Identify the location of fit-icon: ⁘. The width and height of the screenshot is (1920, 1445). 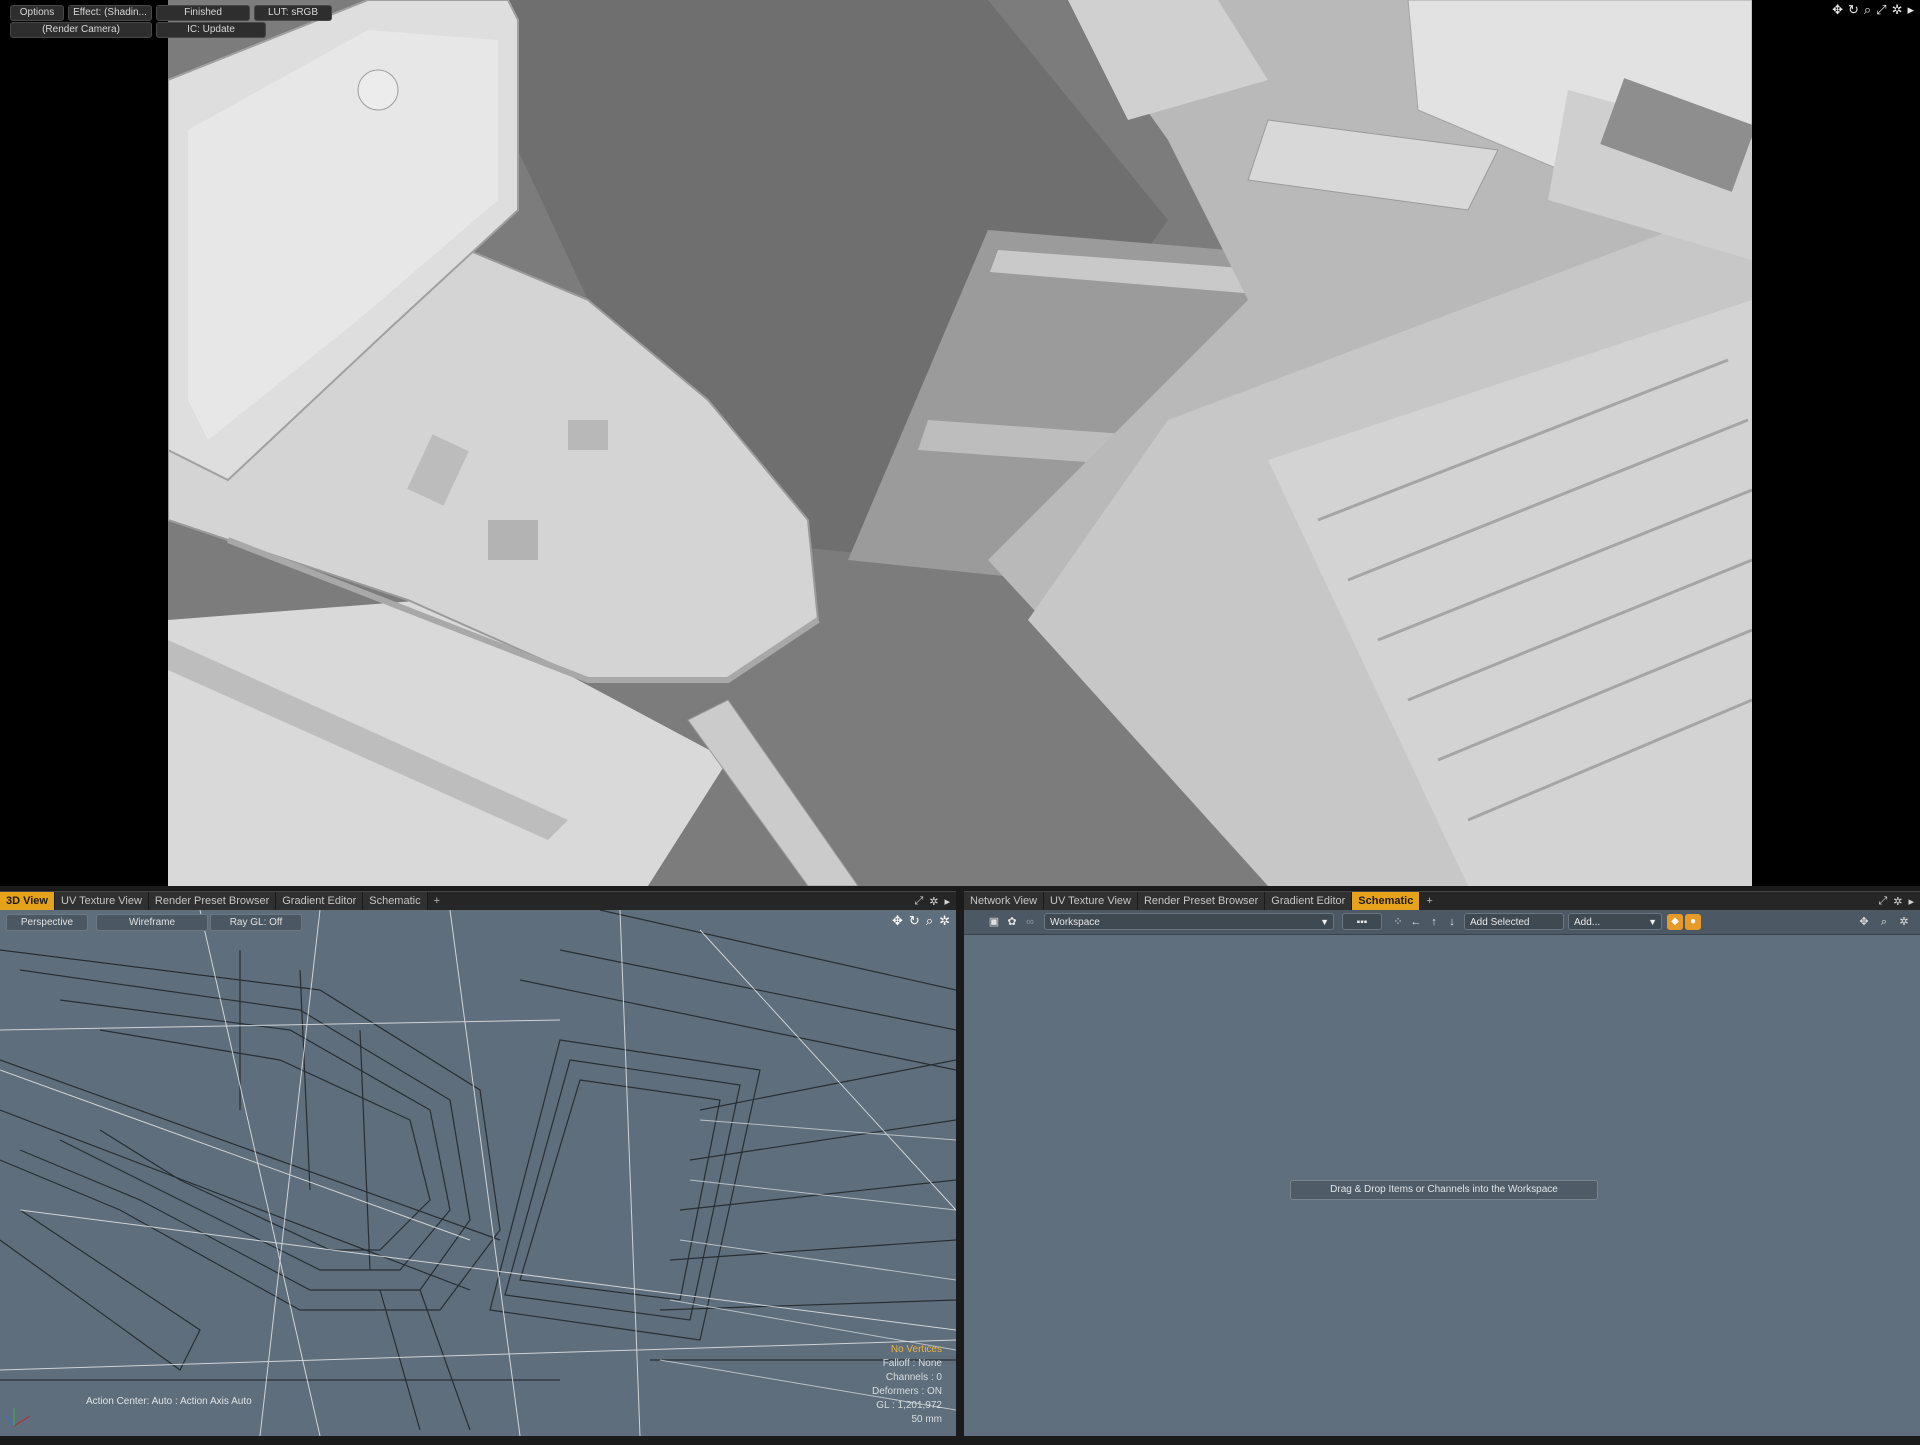
(1398, 922).